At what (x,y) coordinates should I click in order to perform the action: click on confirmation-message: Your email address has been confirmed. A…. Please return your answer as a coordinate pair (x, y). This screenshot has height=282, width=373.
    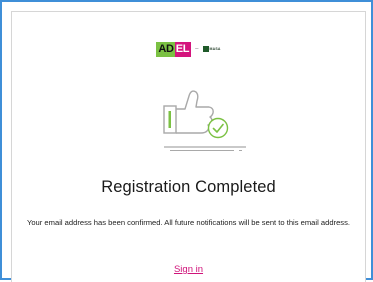
    Looking at the image, I should click on (188, 222).